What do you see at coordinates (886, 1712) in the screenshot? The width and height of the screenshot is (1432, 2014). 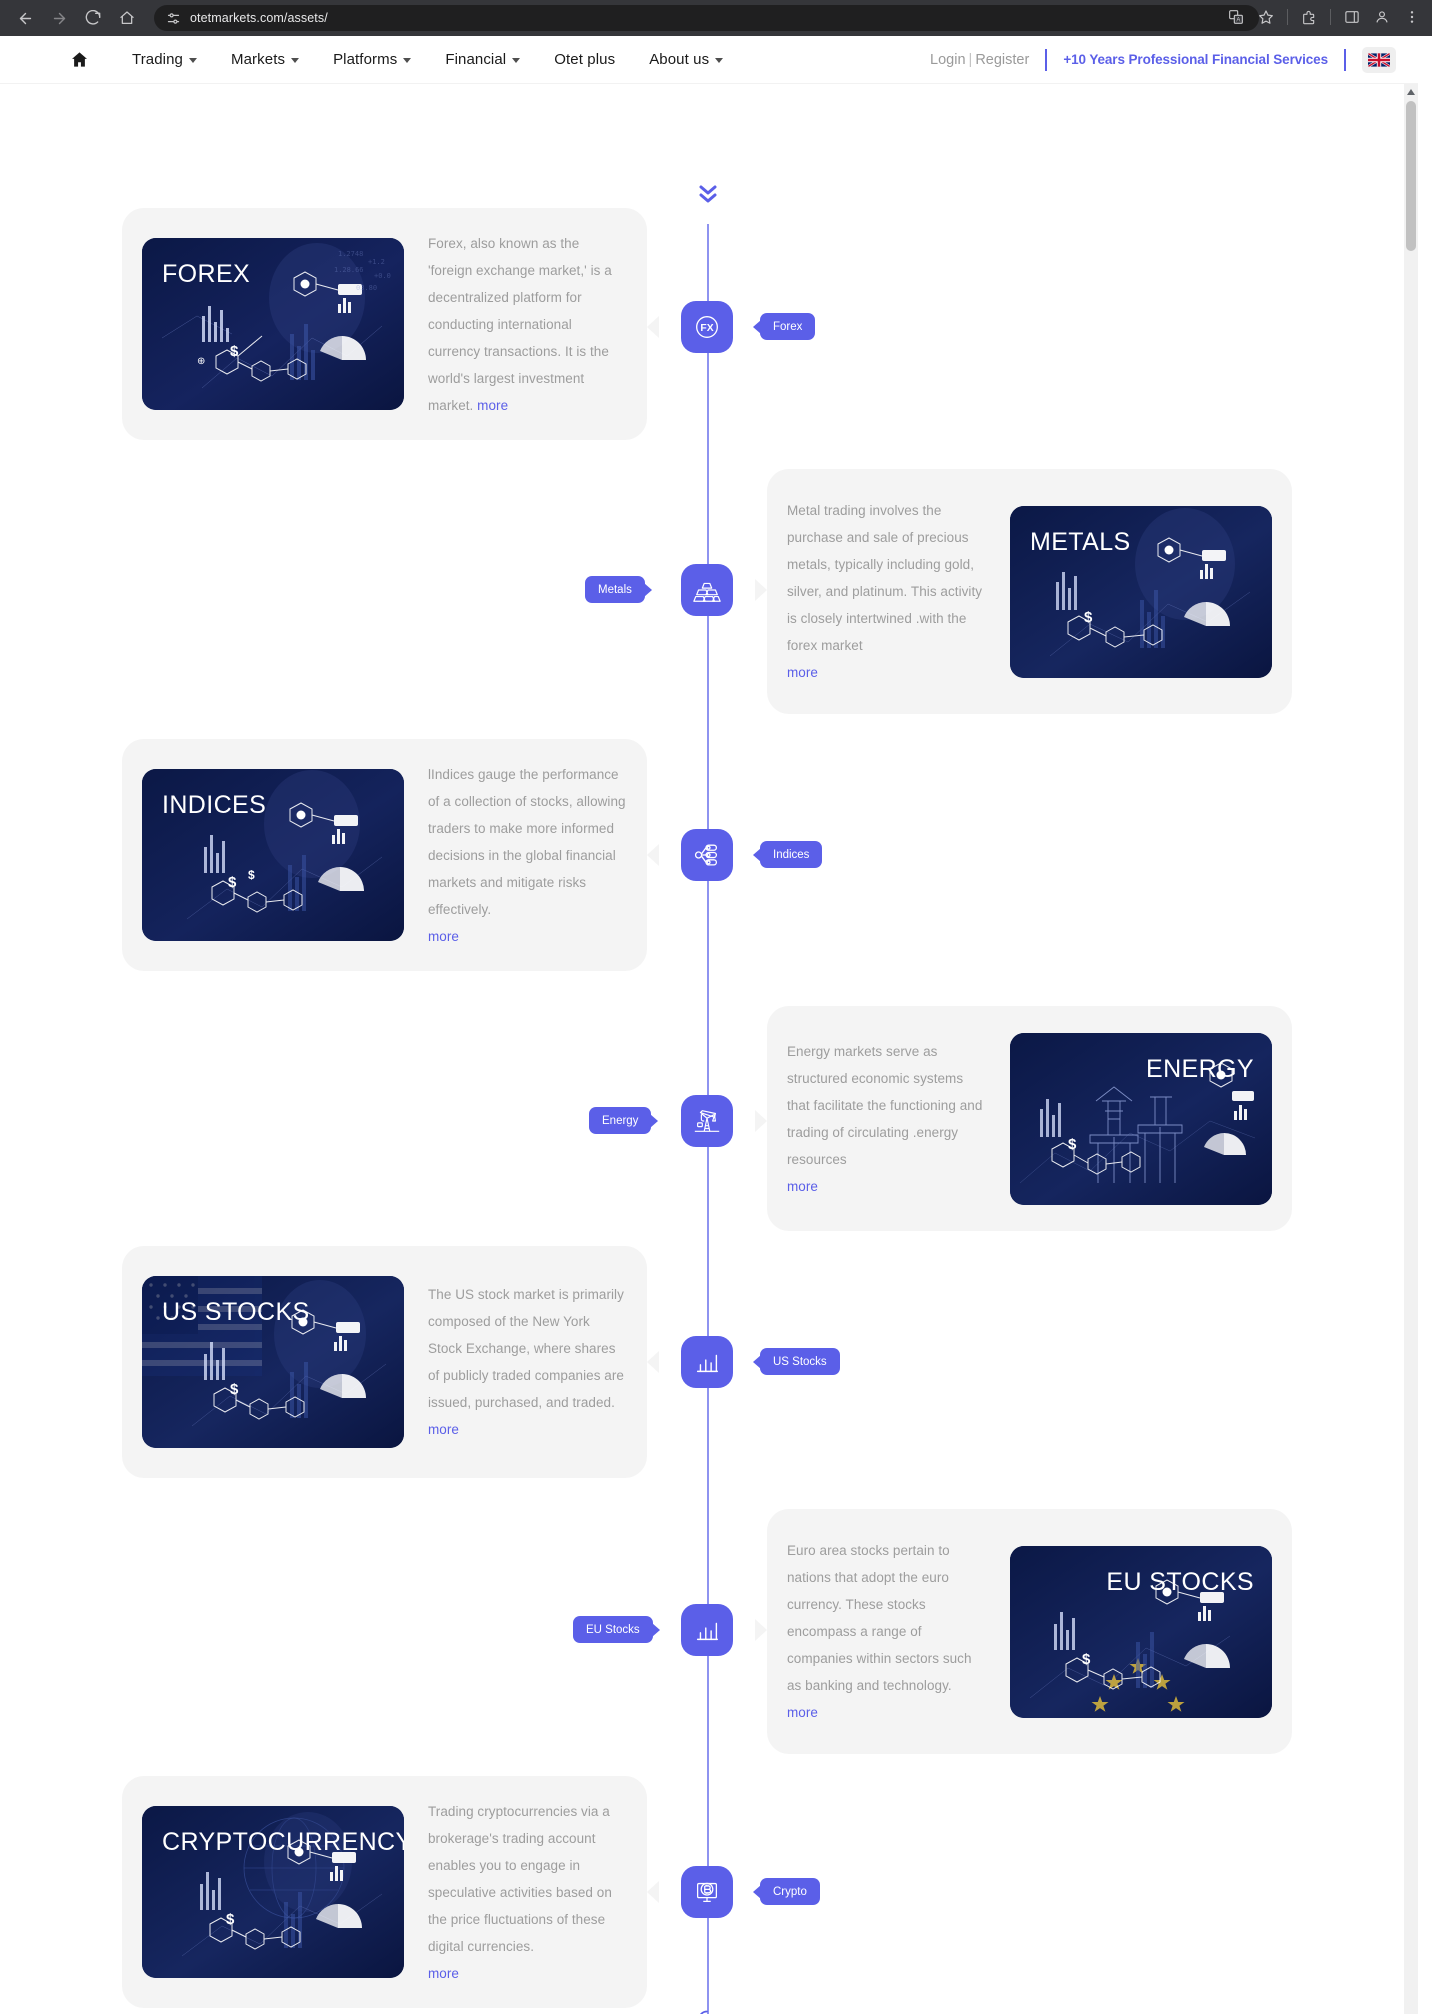 I see `more-link-eu-stocks: more` at bounding box center [886, 1712].